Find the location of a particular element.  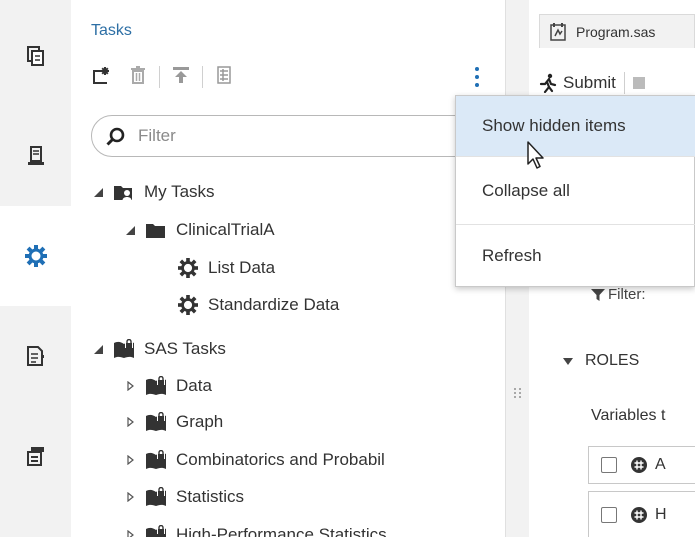

library-cabinet-icon is located at coordinates (35, 456).